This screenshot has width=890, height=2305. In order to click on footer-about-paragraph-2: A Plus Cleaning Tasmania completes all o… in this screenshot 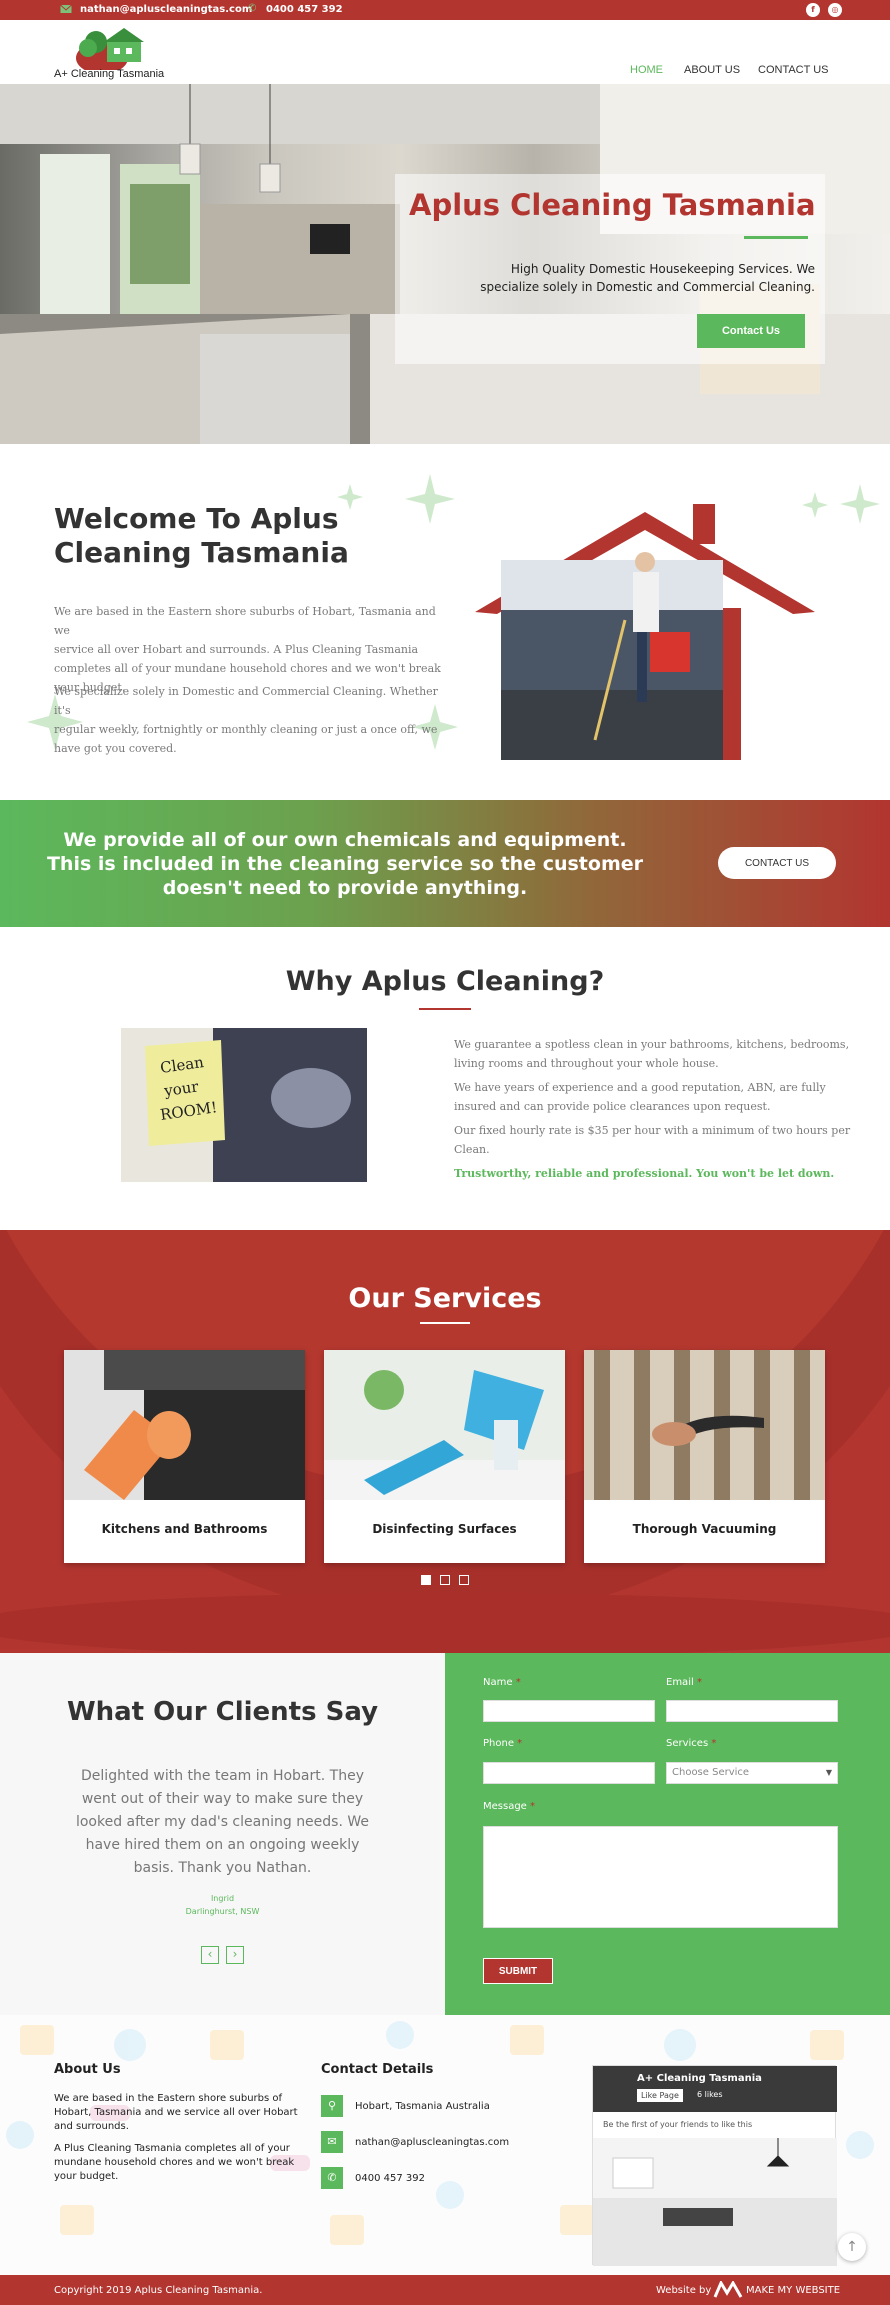, I will do `click(179, 2163)`.